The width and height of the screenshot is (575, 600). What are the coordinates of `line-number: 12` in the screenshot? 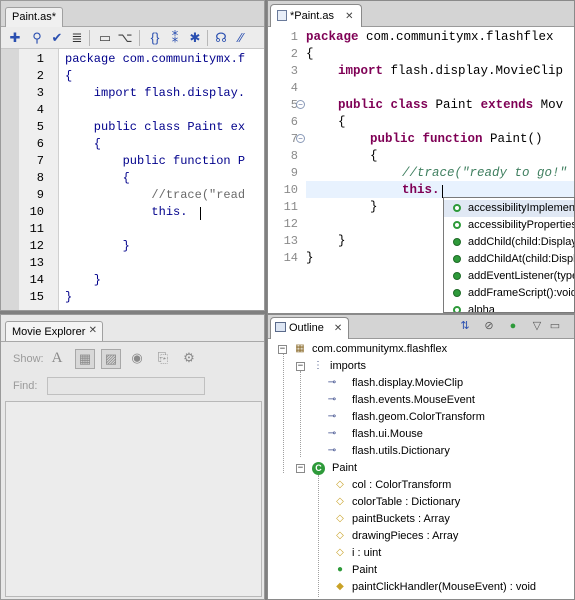 It's located at (290, 224).